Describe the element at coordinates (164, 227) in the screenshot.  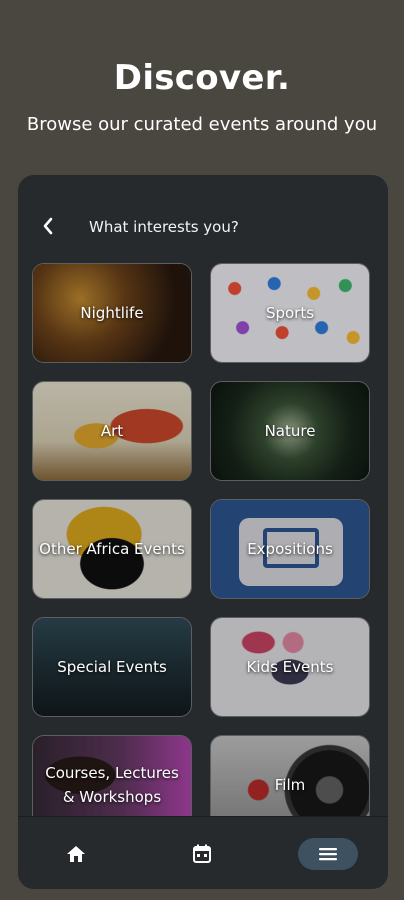
I see `panel-title: What interests you?` at that location.